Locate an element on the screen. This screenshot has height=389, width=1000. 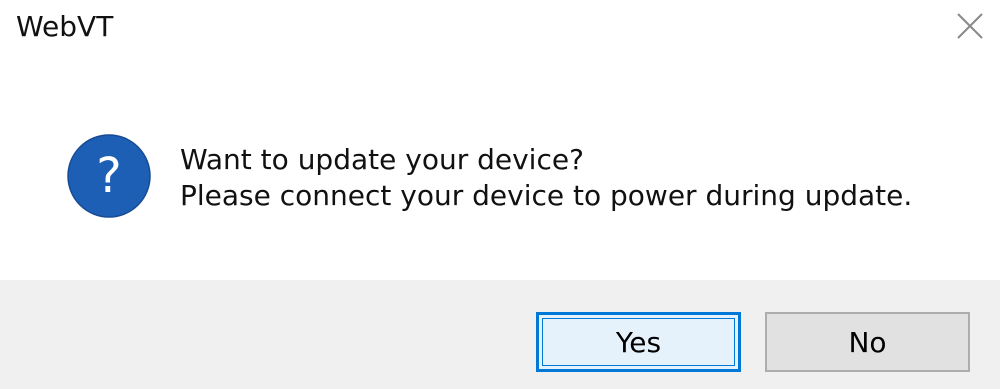
close-icon is located at coordinates (970, 26).